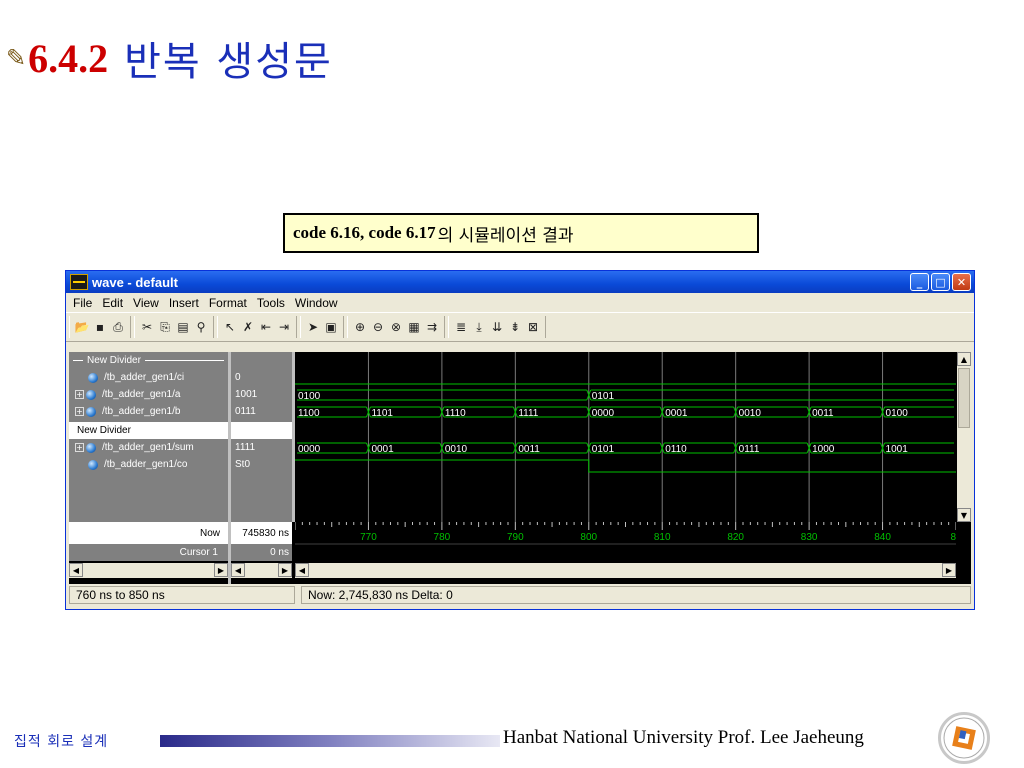 The height and width of the screenshot is (768, 1024). I want to click on trace-sum-value-label: 0000, so click(309, 449).